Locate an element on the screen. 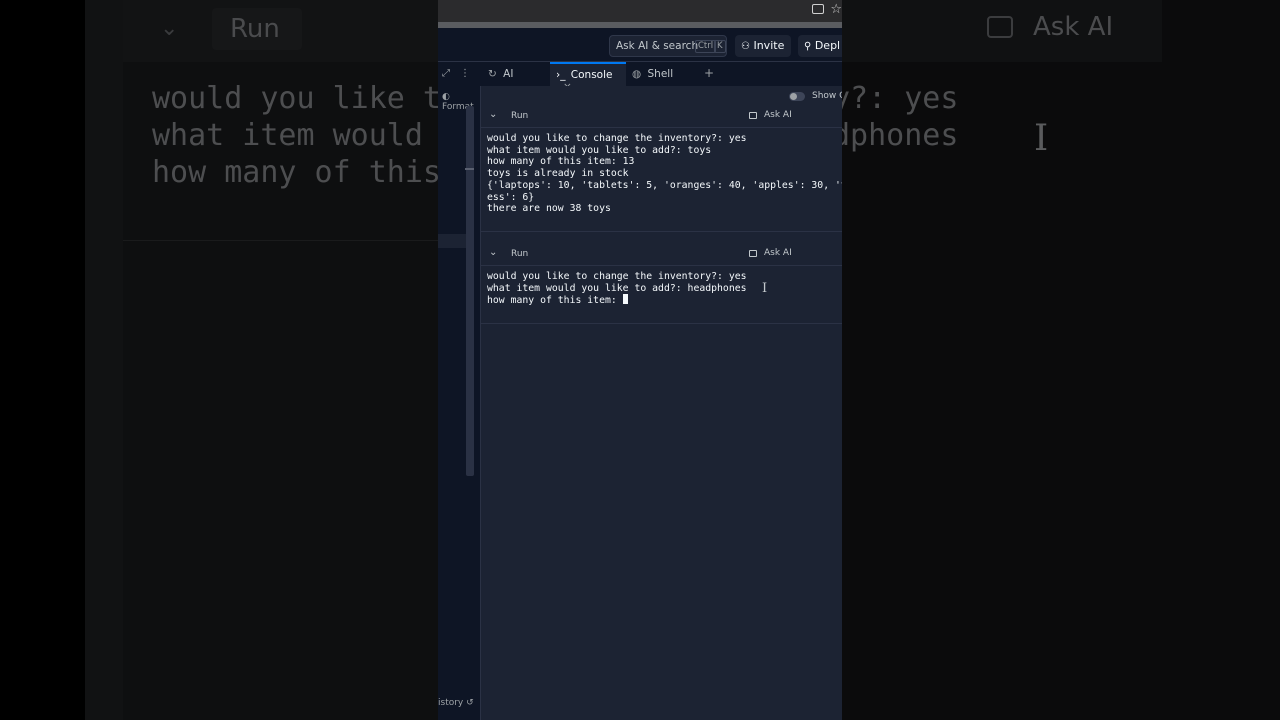  text-caret is located at coordinates (625, 299).